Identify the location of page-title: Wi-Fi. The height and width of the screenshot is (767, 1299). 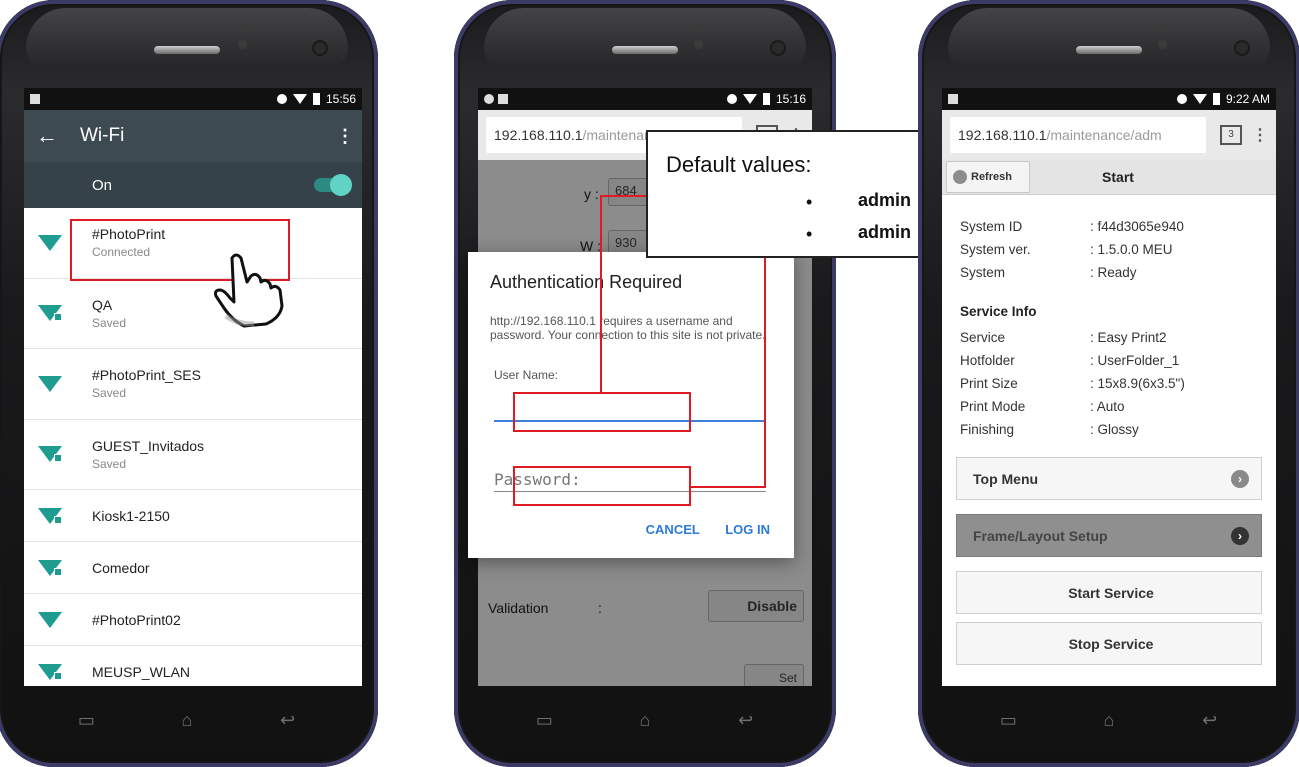
(102, 135).